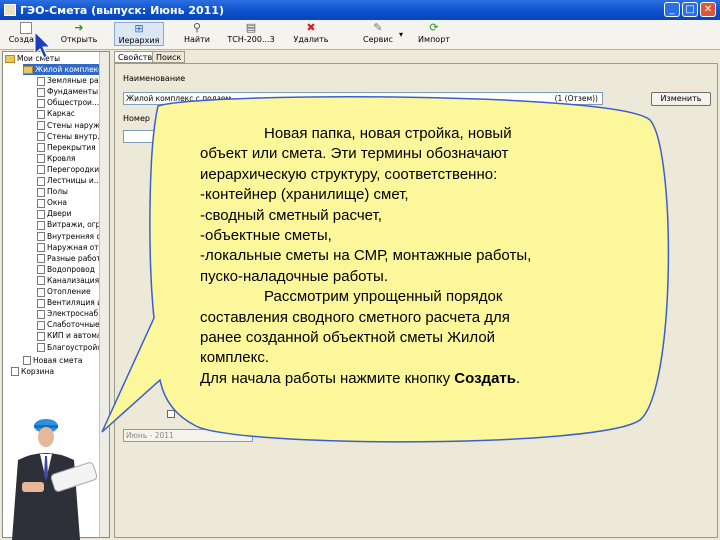 The height and width of the screenshot is (540, 720). Describe the element at coordinates (171, 414) in the screenshot. I see `option-checkbox` at that location.